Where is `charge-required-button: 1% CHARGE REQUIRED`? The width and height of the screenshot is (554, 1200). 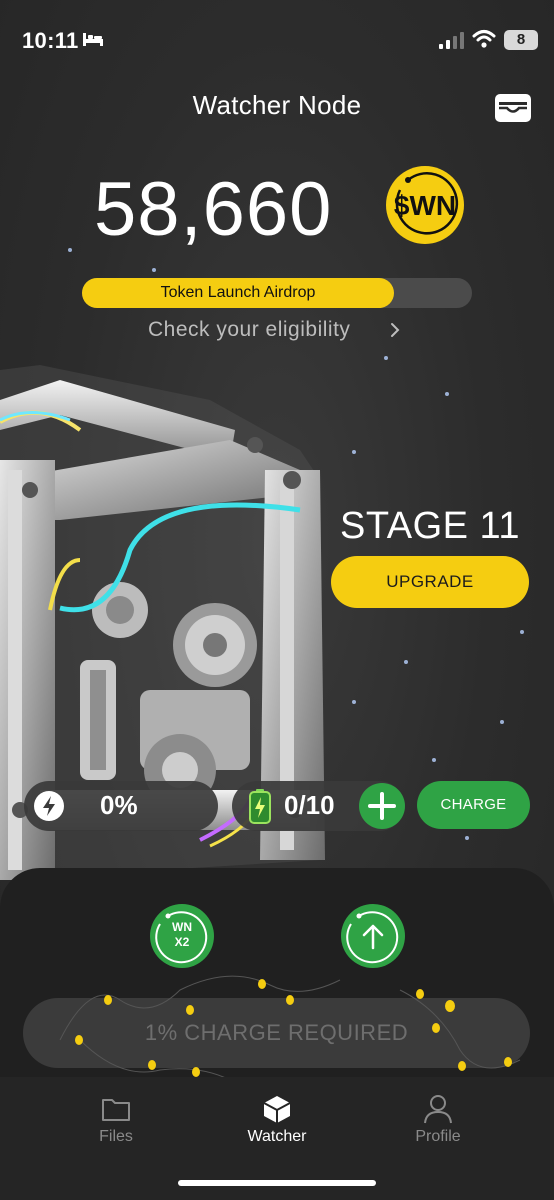
charge-required-button: 1% CHARGE REQUIRED is located at coordinates (276, 1033).